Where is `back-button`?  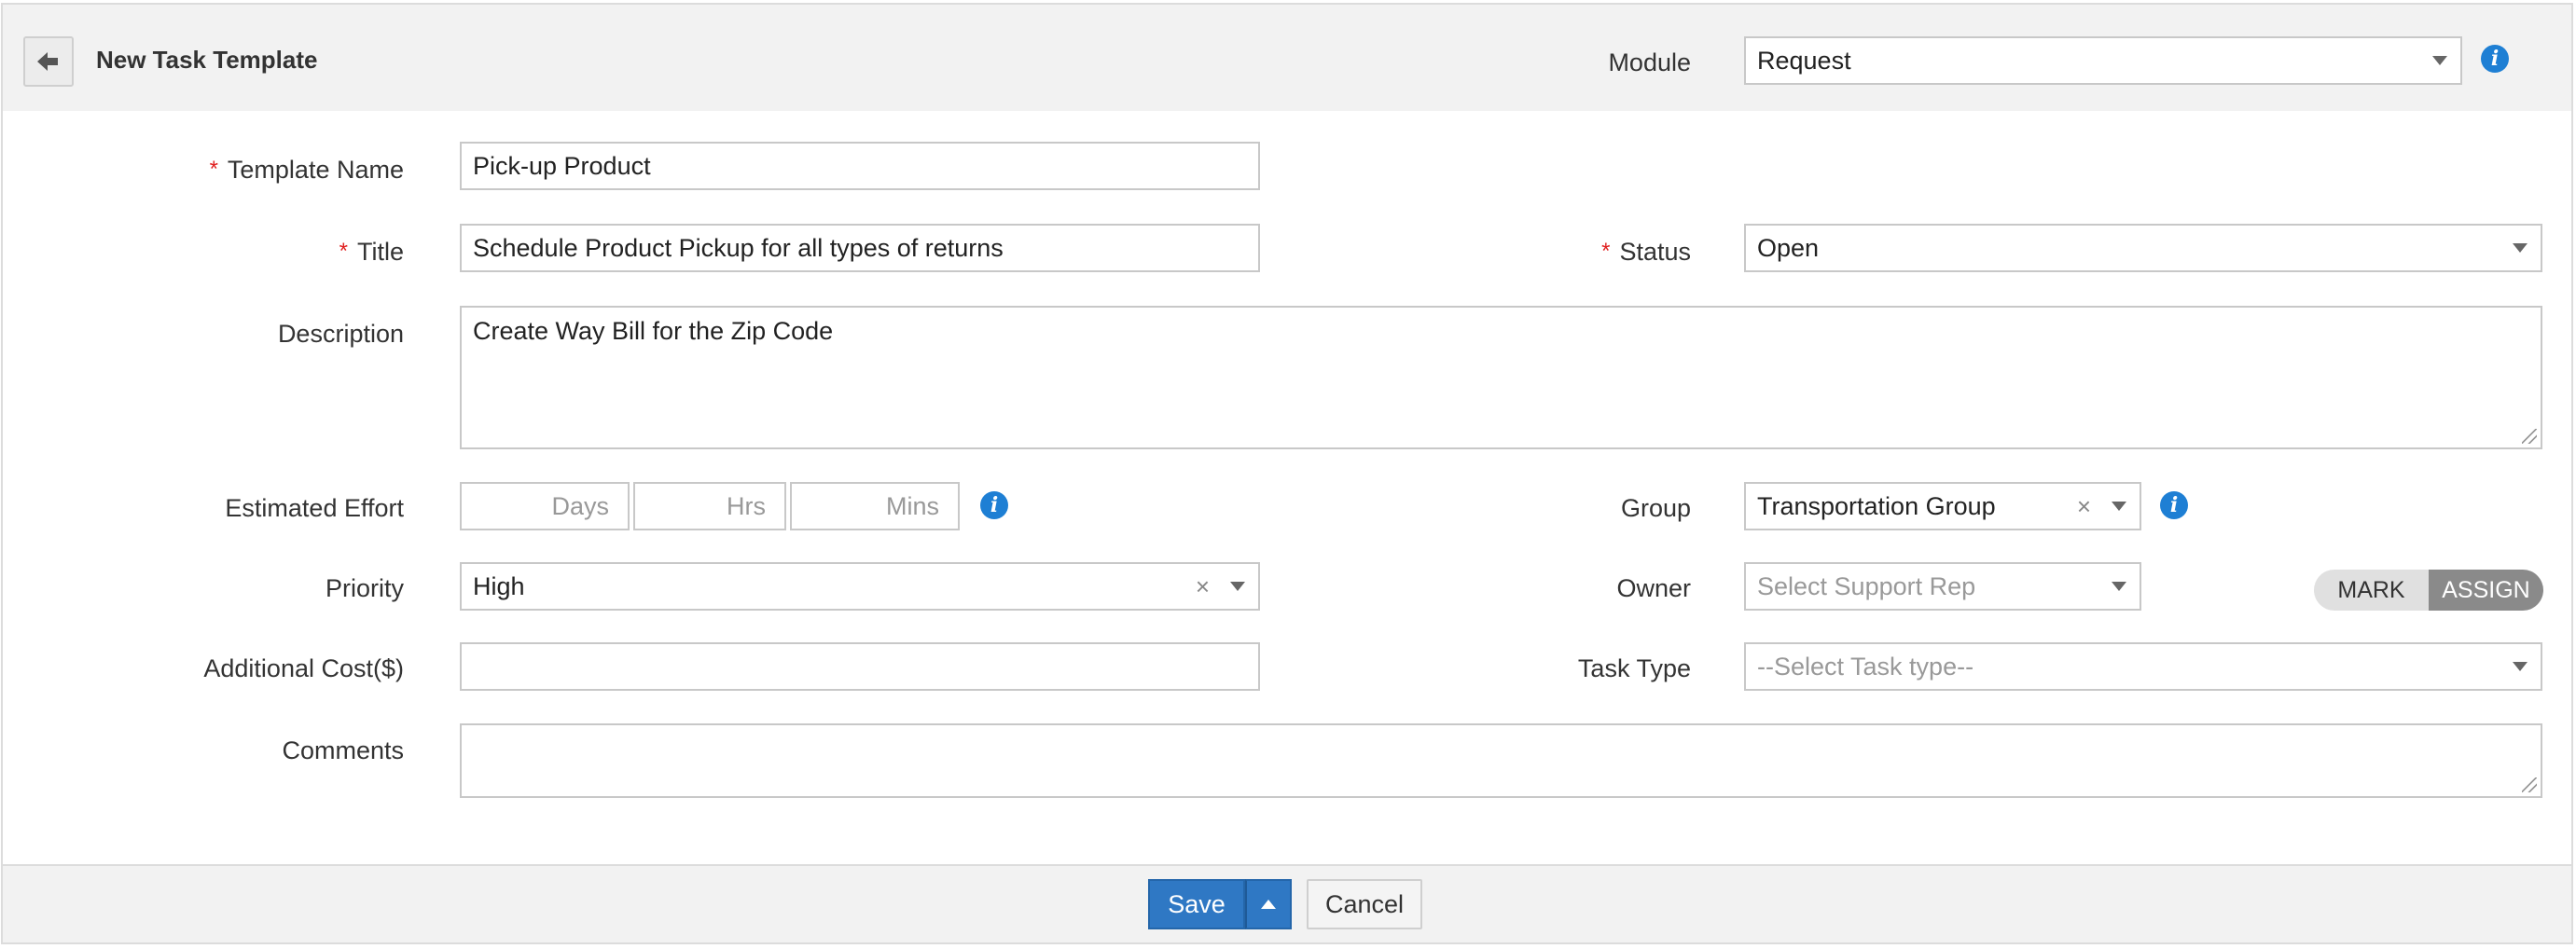 back-button is located at coordinates (48, 62).